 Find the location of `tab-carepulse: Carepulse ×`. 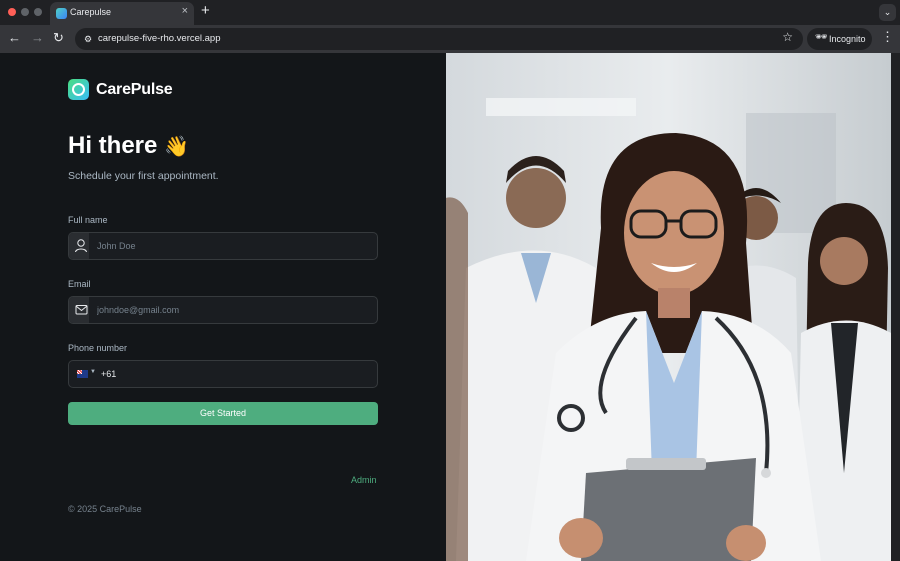

tab-carepulse: Carepulse × is located at coordinates (122, 13).